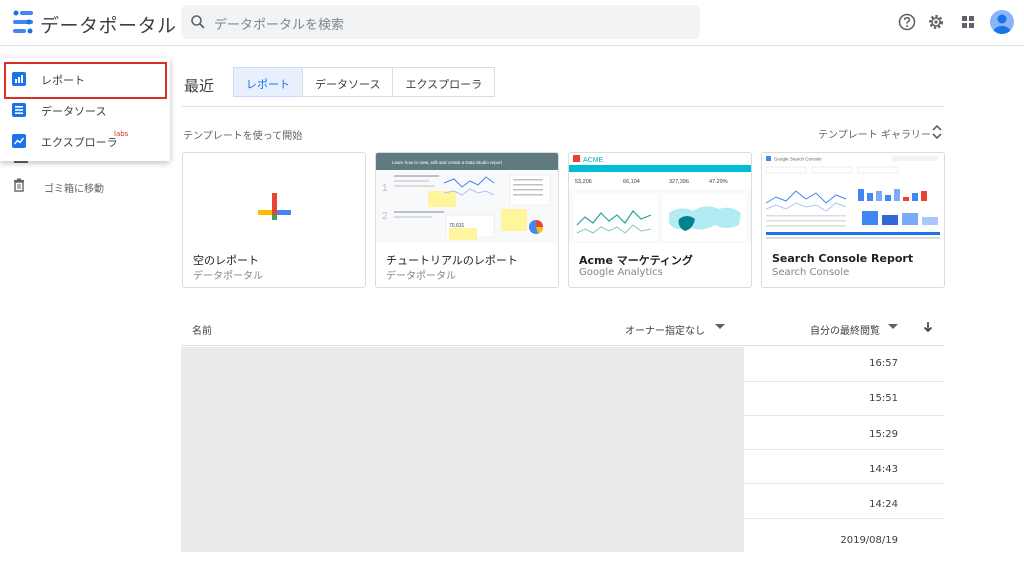 The height and width of the screenshot is (564, 1024). What do you see at coordinates (883, 504) in the screenshot?
I see `table-row-last-viewed: 14:24` at bounding box center [883, 504].